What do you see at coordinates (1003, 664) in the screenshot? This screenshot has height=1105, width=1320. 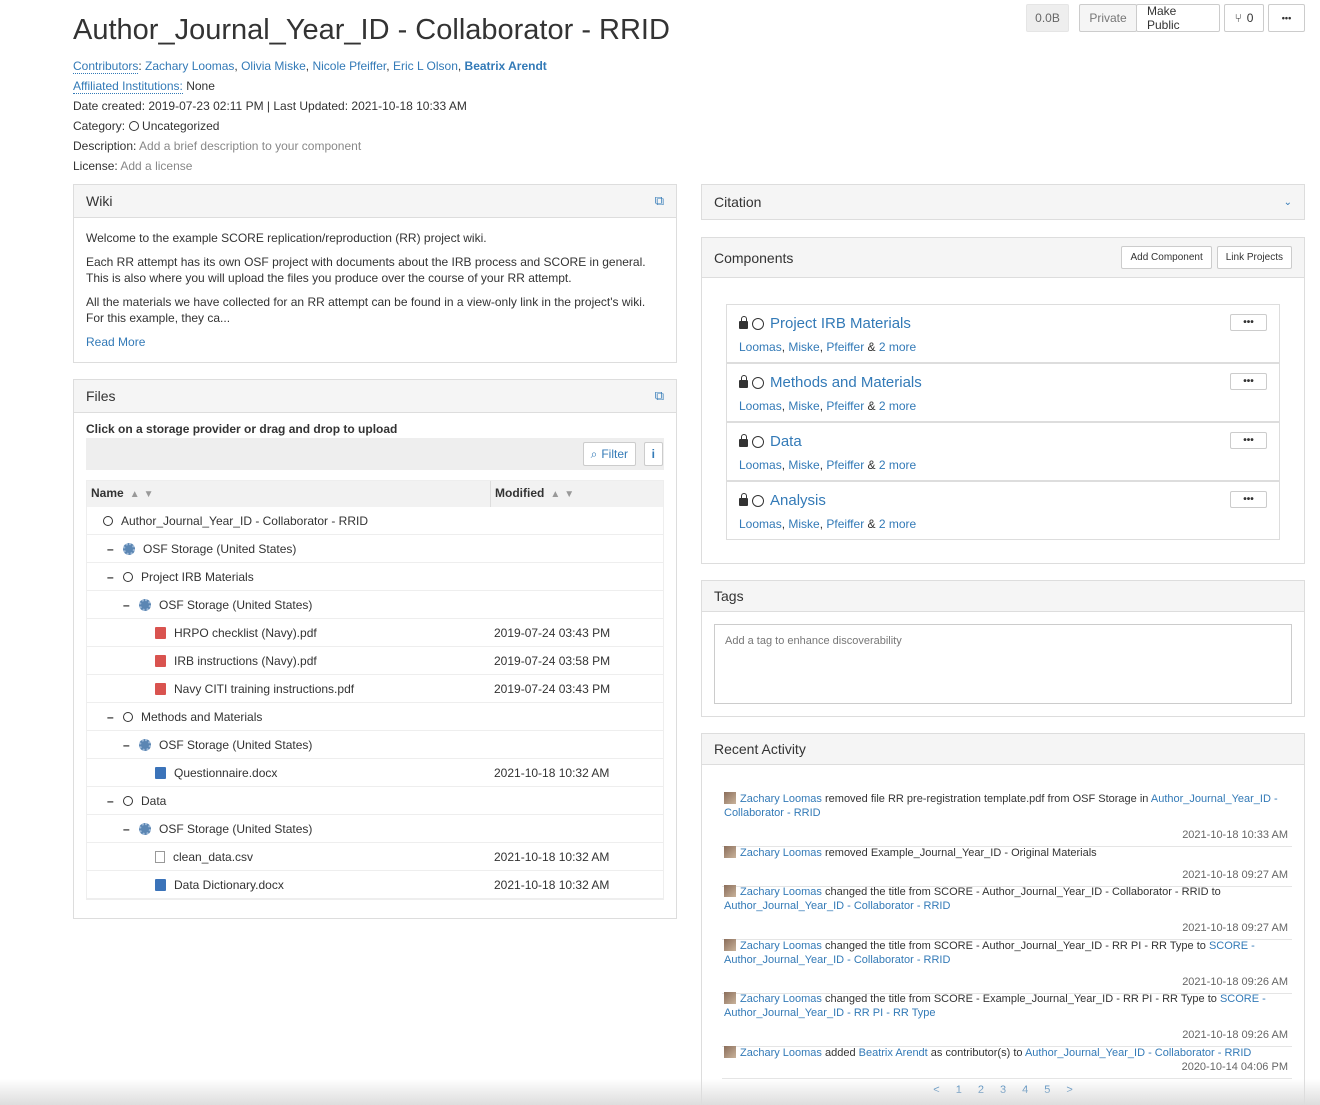 I see `tag-input: Add a tag to enhance discoverability` at bounding box center [1003, 664].